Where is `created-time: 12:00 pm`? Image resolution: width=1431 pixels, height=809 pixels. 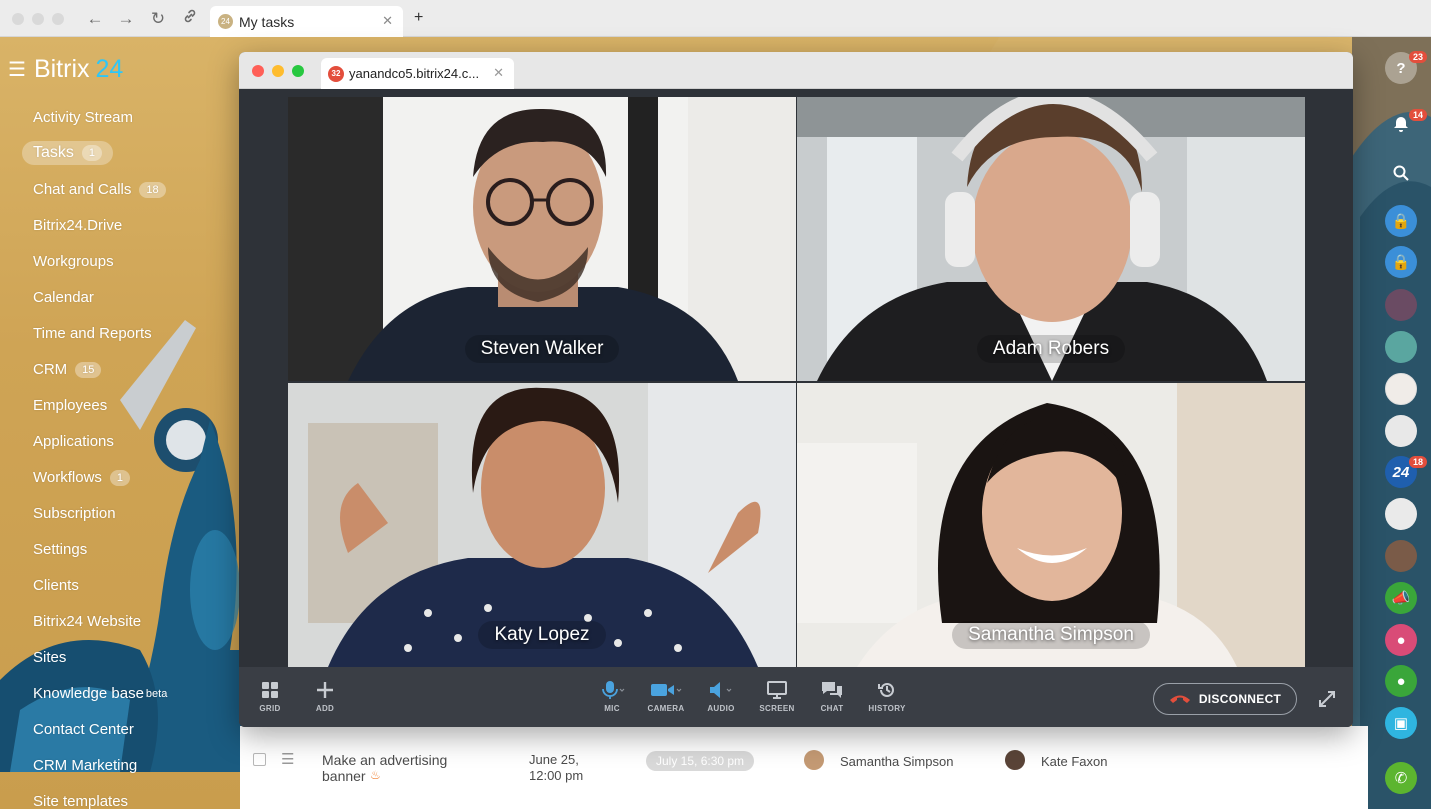 created-time: 12:00 pm is located at coordinates (556, 775).